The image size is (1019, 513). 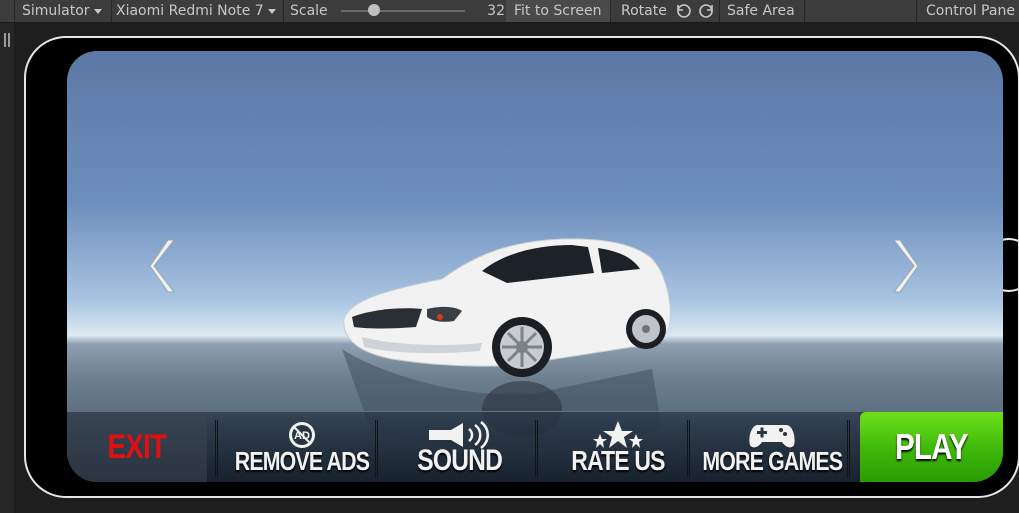 I want to click on simulator-dropdown: Simulator, so click(x=63, y=11).